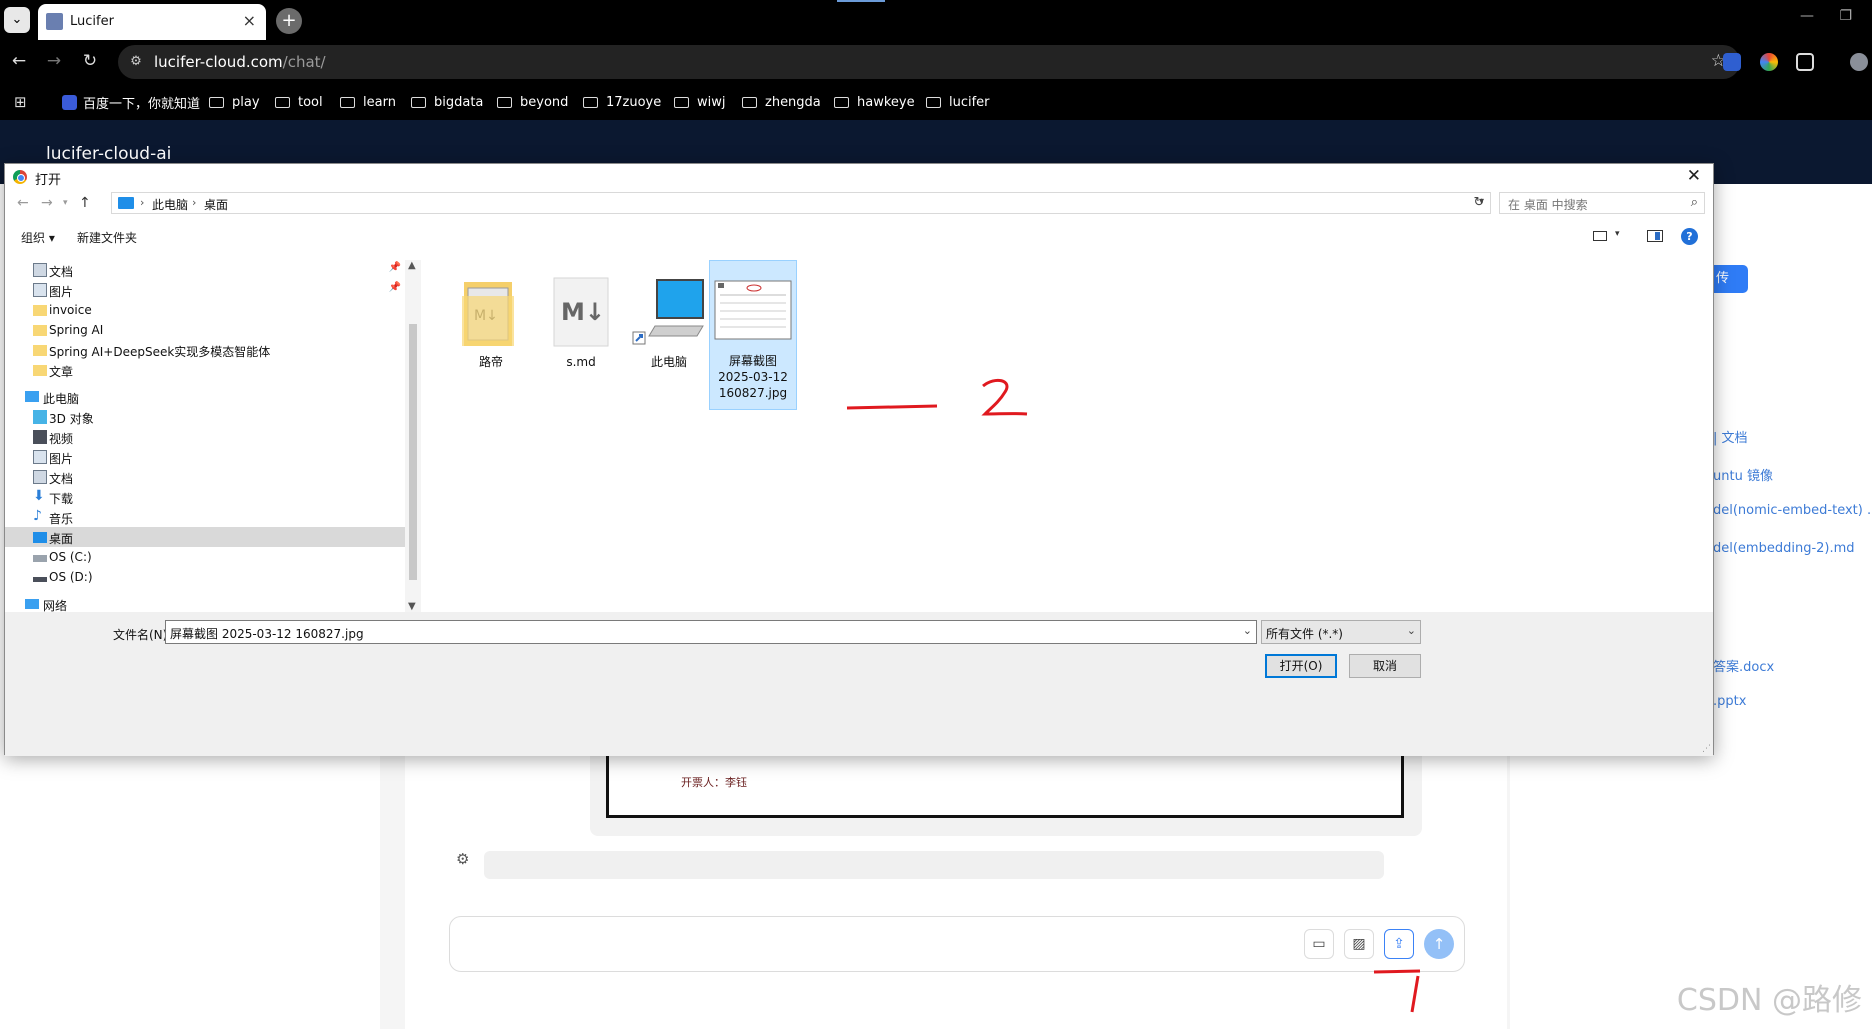 The image size is (1872, 1029). Describe the element at coordinates (69, 102) in the screenshot. I see `baidu-icon` at that location.